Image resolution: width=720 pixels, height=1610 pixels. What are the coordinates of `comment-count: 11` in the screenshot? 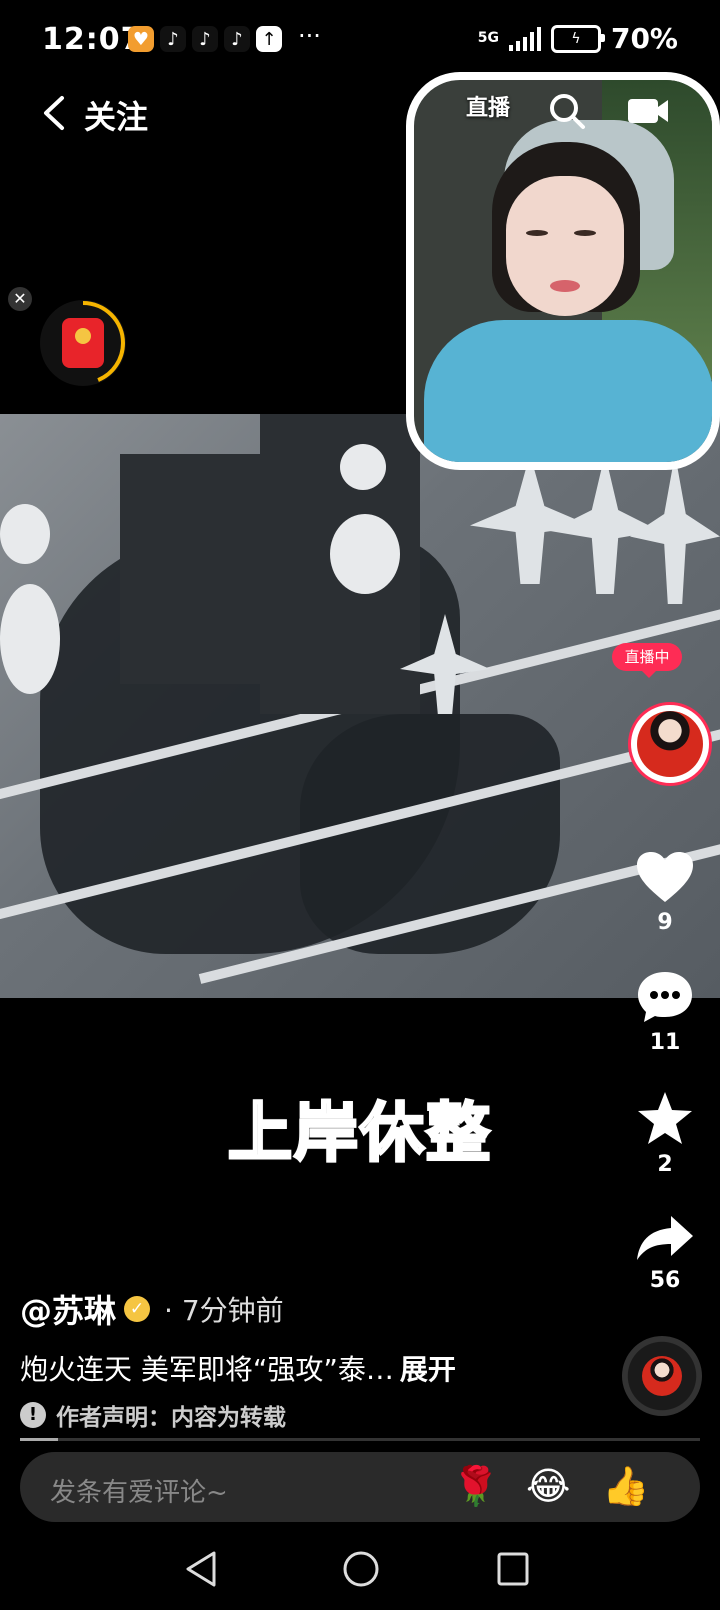 It's located at (665, 1042).